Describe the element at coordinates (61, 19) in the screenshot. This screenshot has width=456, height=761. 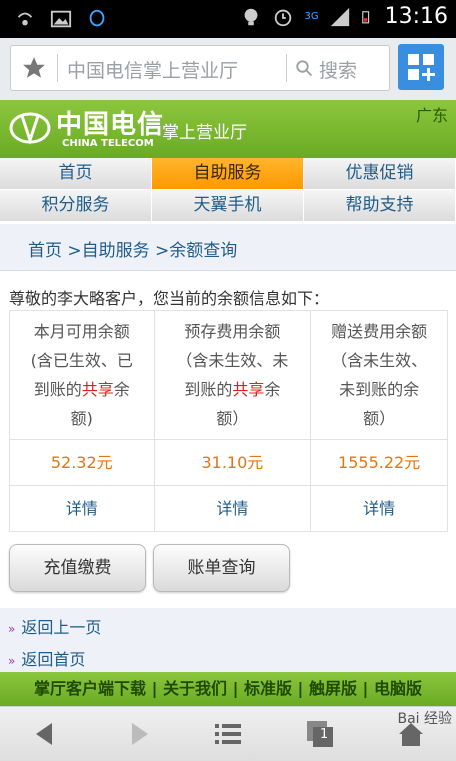
I see `gallery-icon` at that location.